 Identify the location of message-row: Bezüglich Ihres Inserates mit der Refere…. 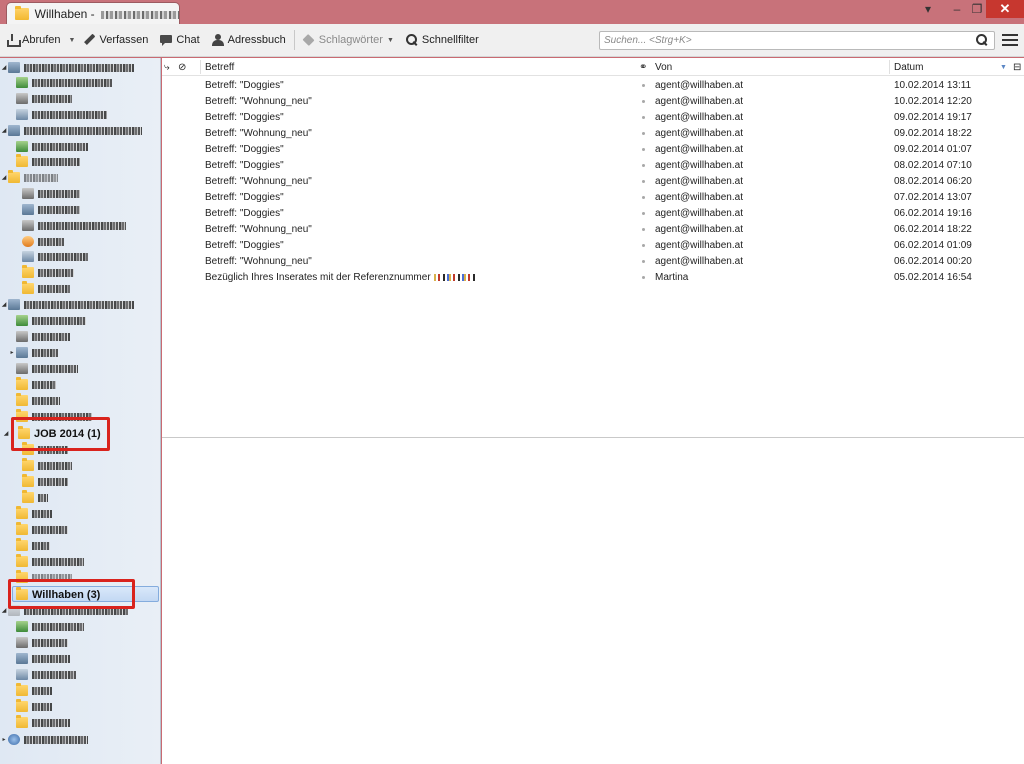
(593, 277).